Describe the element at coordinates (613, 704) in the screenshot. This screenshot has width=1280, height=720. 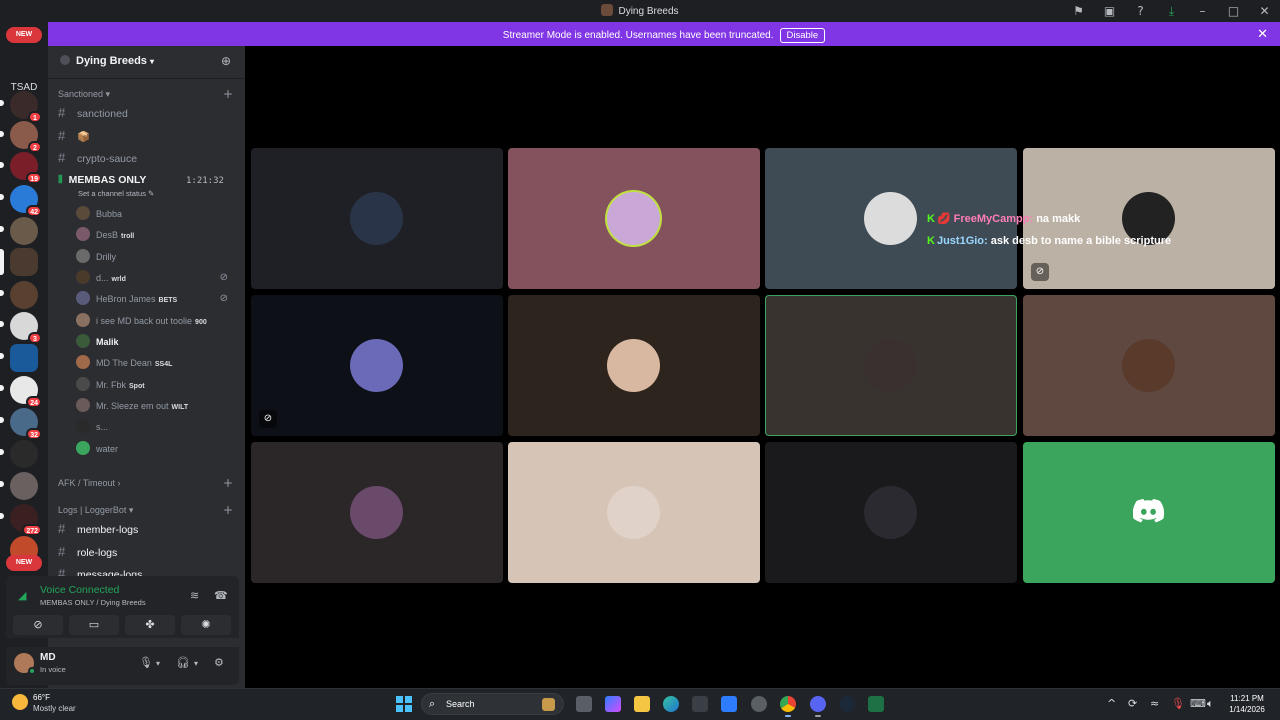
I see `copilot-icon` at that location.